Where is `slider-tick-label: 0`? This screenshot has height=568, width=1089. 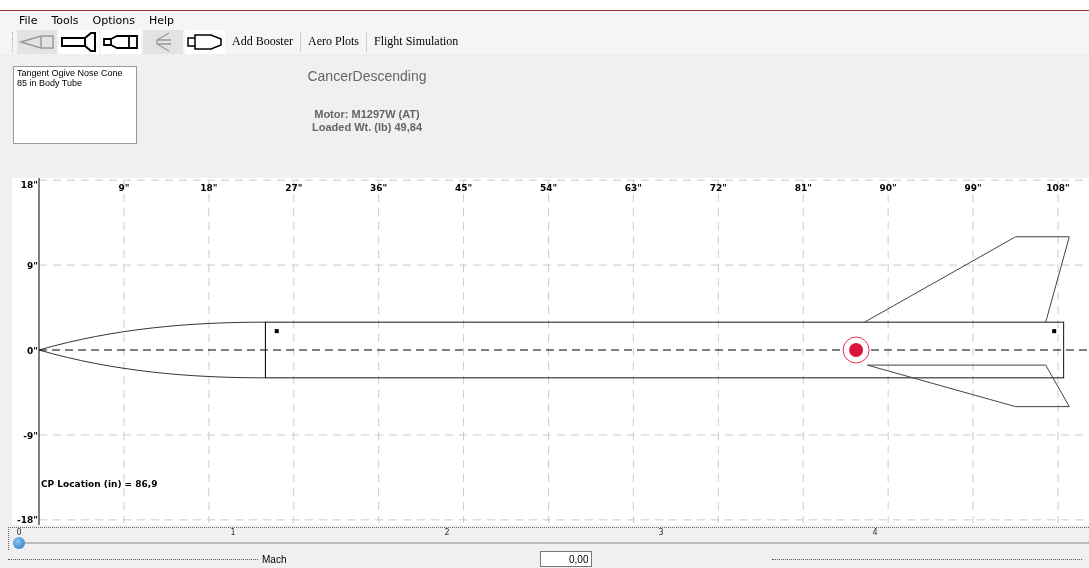 slider-tick-label: 0 is located at coordinates (19, 532).